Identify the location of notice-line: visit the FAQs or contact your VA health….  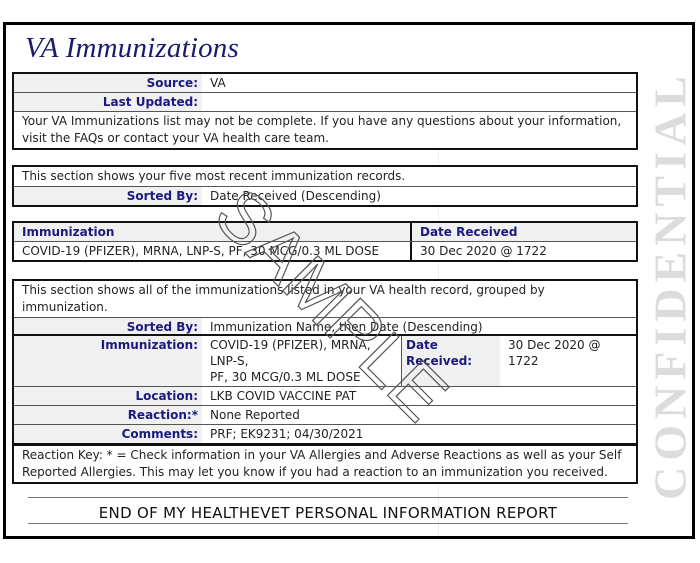
(175, 138).